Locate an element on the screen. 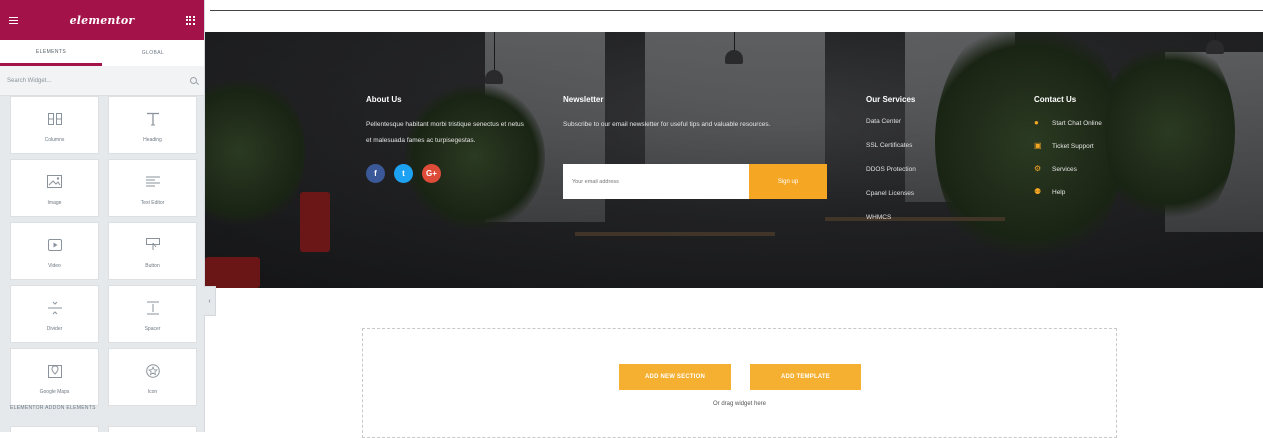 The height and width of the screenshot is (438, 1263). footer-about-title: About Us is located at coordinates (384, 99).